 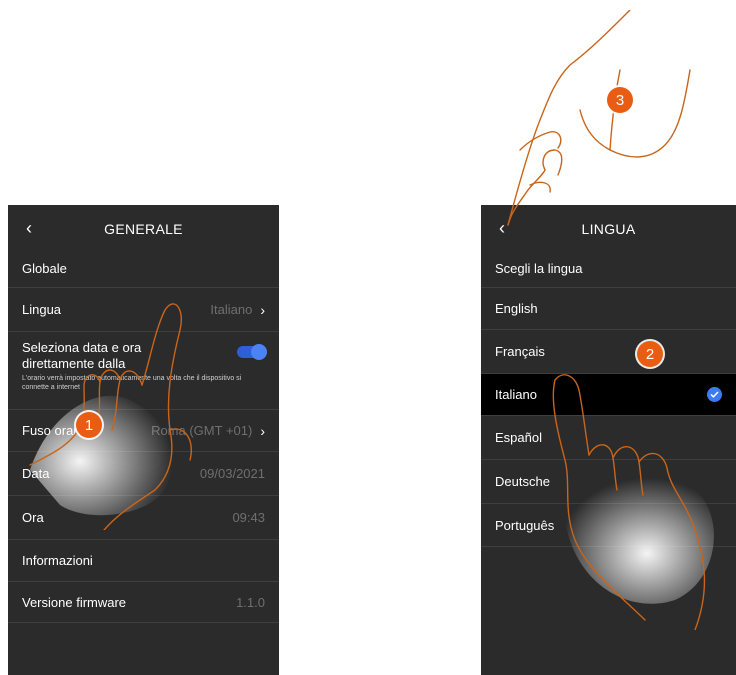 I want to click on setting-value: Italiano, so click(x=231, y=309).